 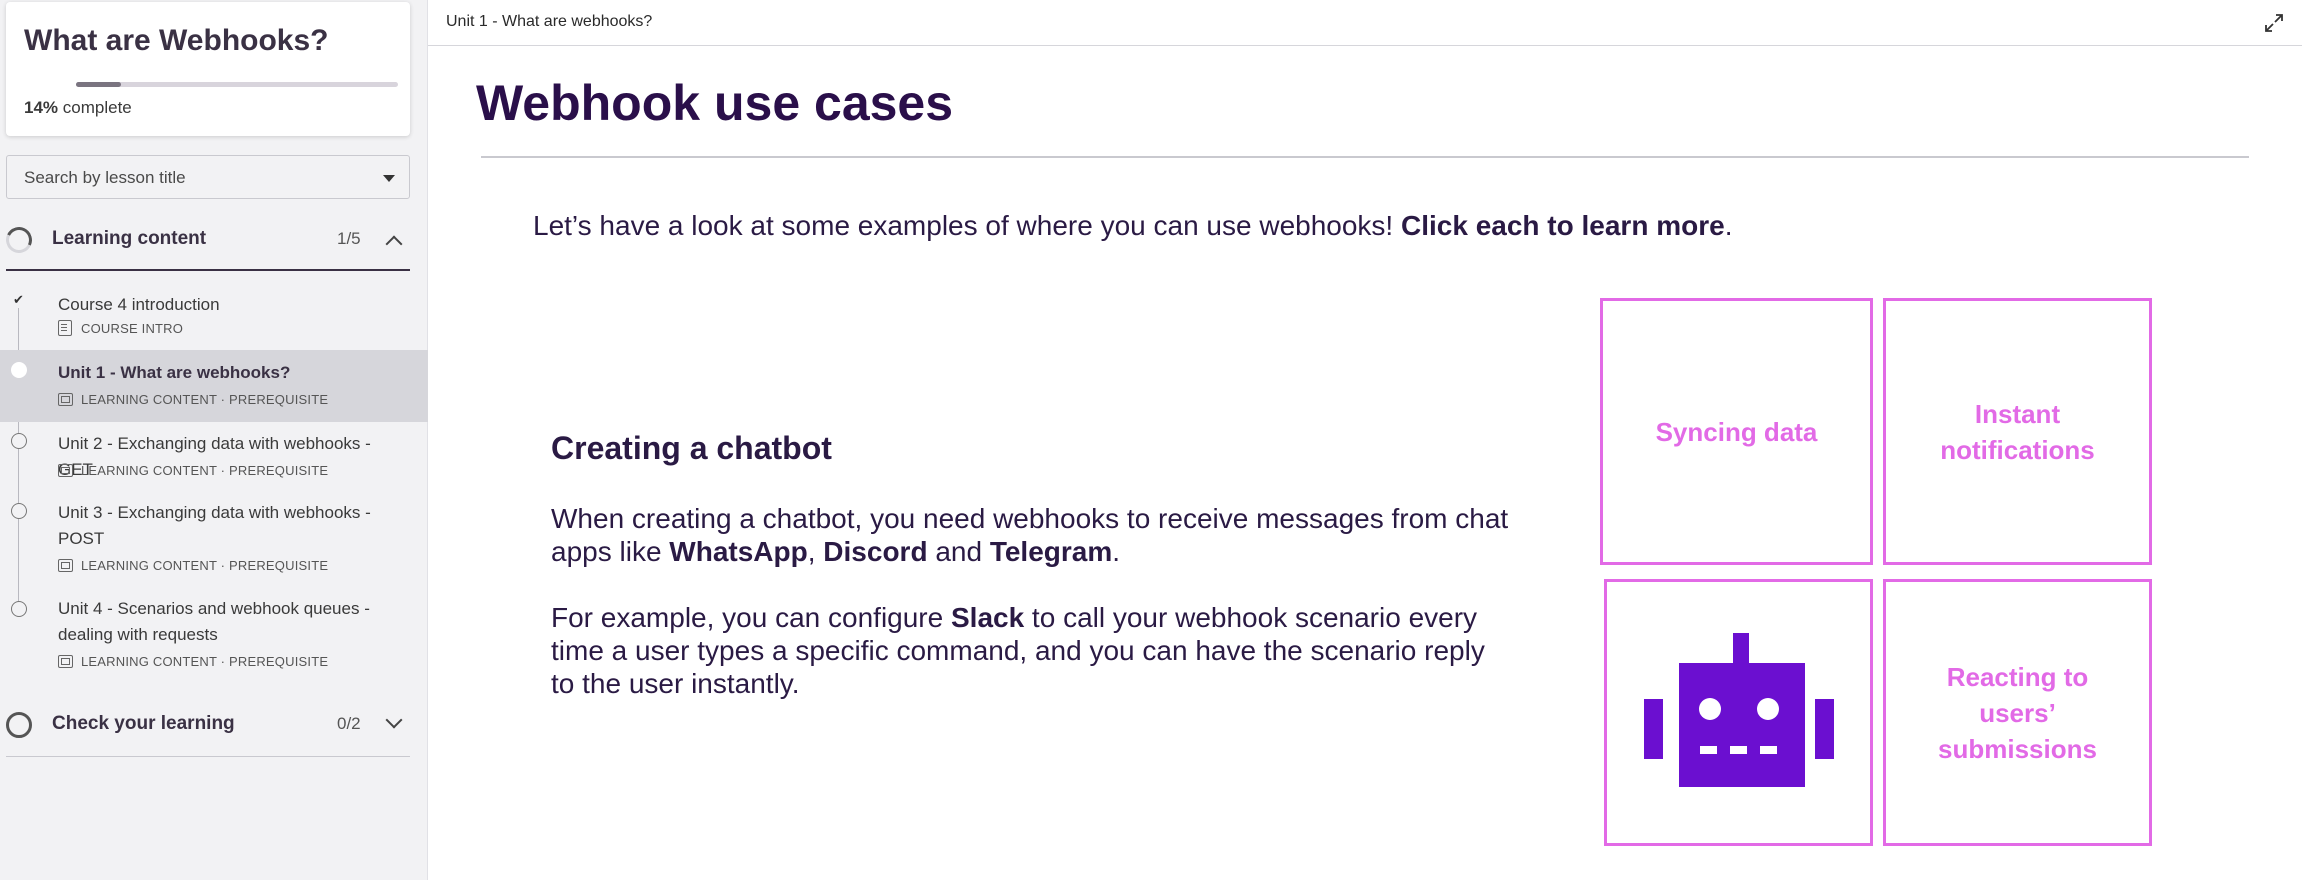 I want to click on progress-percent: 14%, so click(x=41, y=107).